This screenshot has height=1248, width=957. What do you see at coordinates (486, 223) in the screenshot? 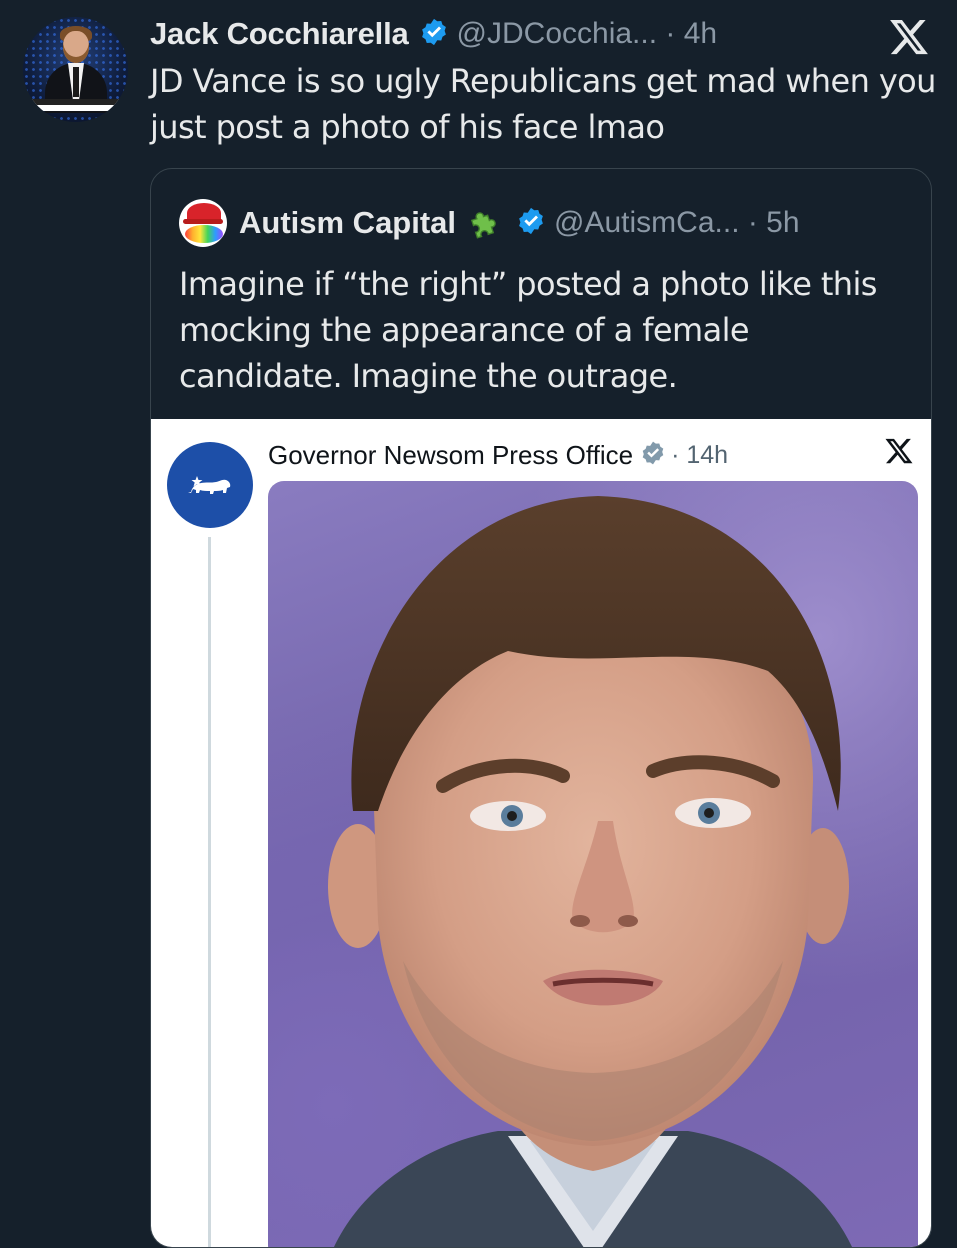
I see `puzzle-piece-icon` at bounding box center [486, 223].